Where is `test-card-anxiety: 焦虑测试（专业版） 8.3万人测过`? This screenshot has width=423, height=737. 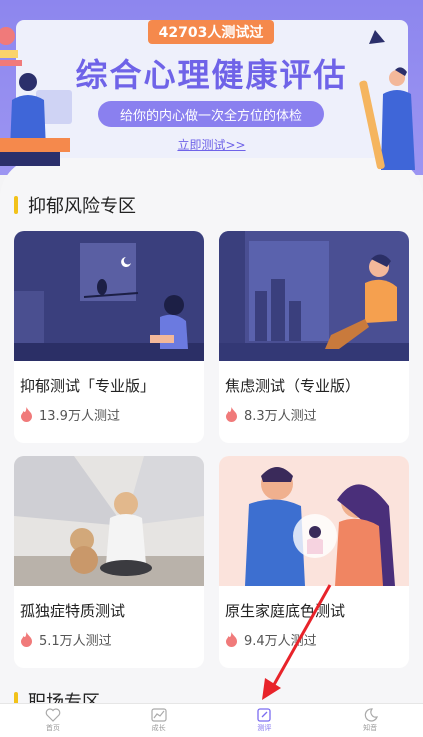
test-card-anxiety: 焦虑测试（专业版） 8.3万人测过 is located at coordinates (314, 337).